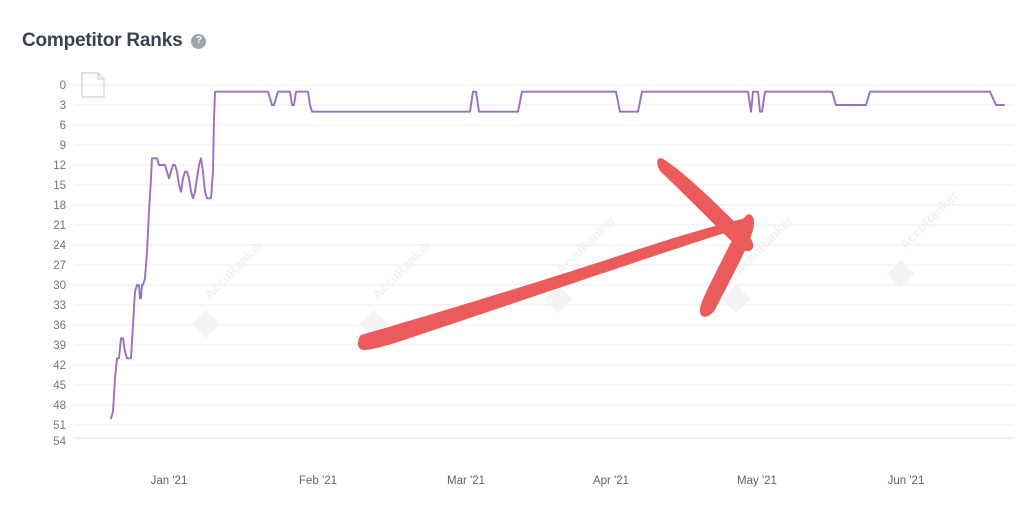  What do you see at coordinates (59, 366) in the screenshot?
I see `y-tick: 42` at bounding box center [59, 366].